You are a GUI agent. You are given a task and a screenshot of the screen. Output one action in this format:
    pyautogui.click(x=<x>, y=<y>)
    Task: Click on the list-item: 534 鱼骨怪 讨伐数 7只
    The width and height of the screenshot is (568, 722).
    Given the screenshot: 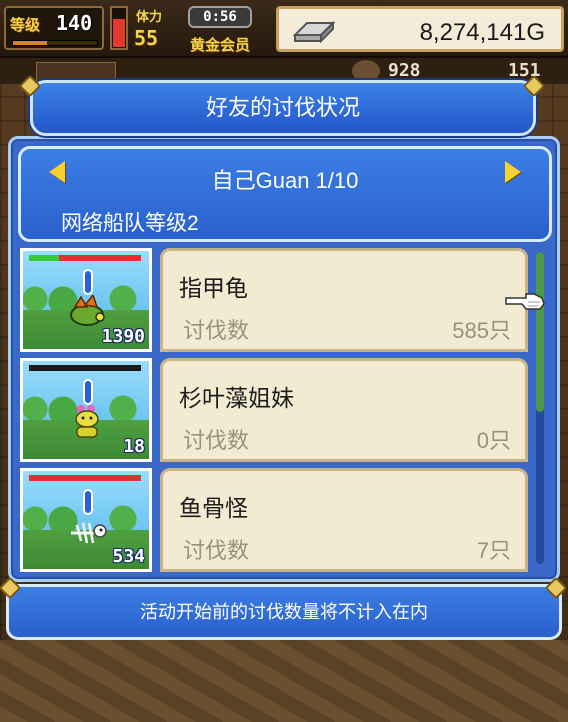 What is the action you would take?
    pyautogui.click(x=273, y=520)
    